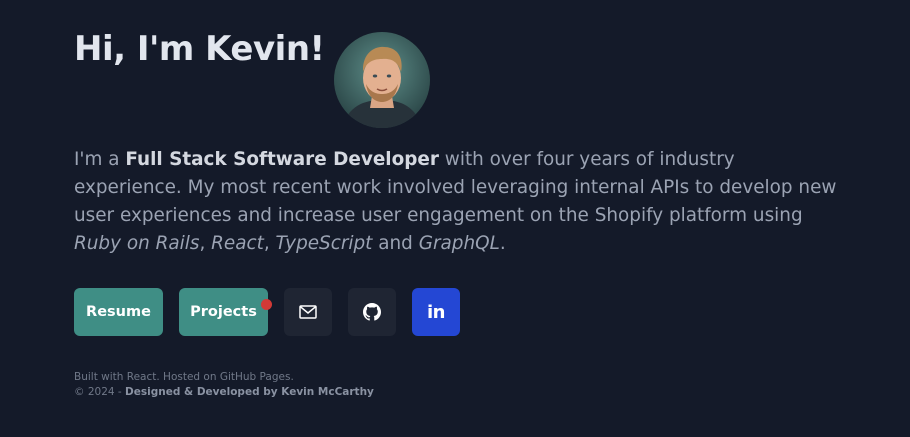  I want to click on projects-button-label: Projects, so click(223, 312).